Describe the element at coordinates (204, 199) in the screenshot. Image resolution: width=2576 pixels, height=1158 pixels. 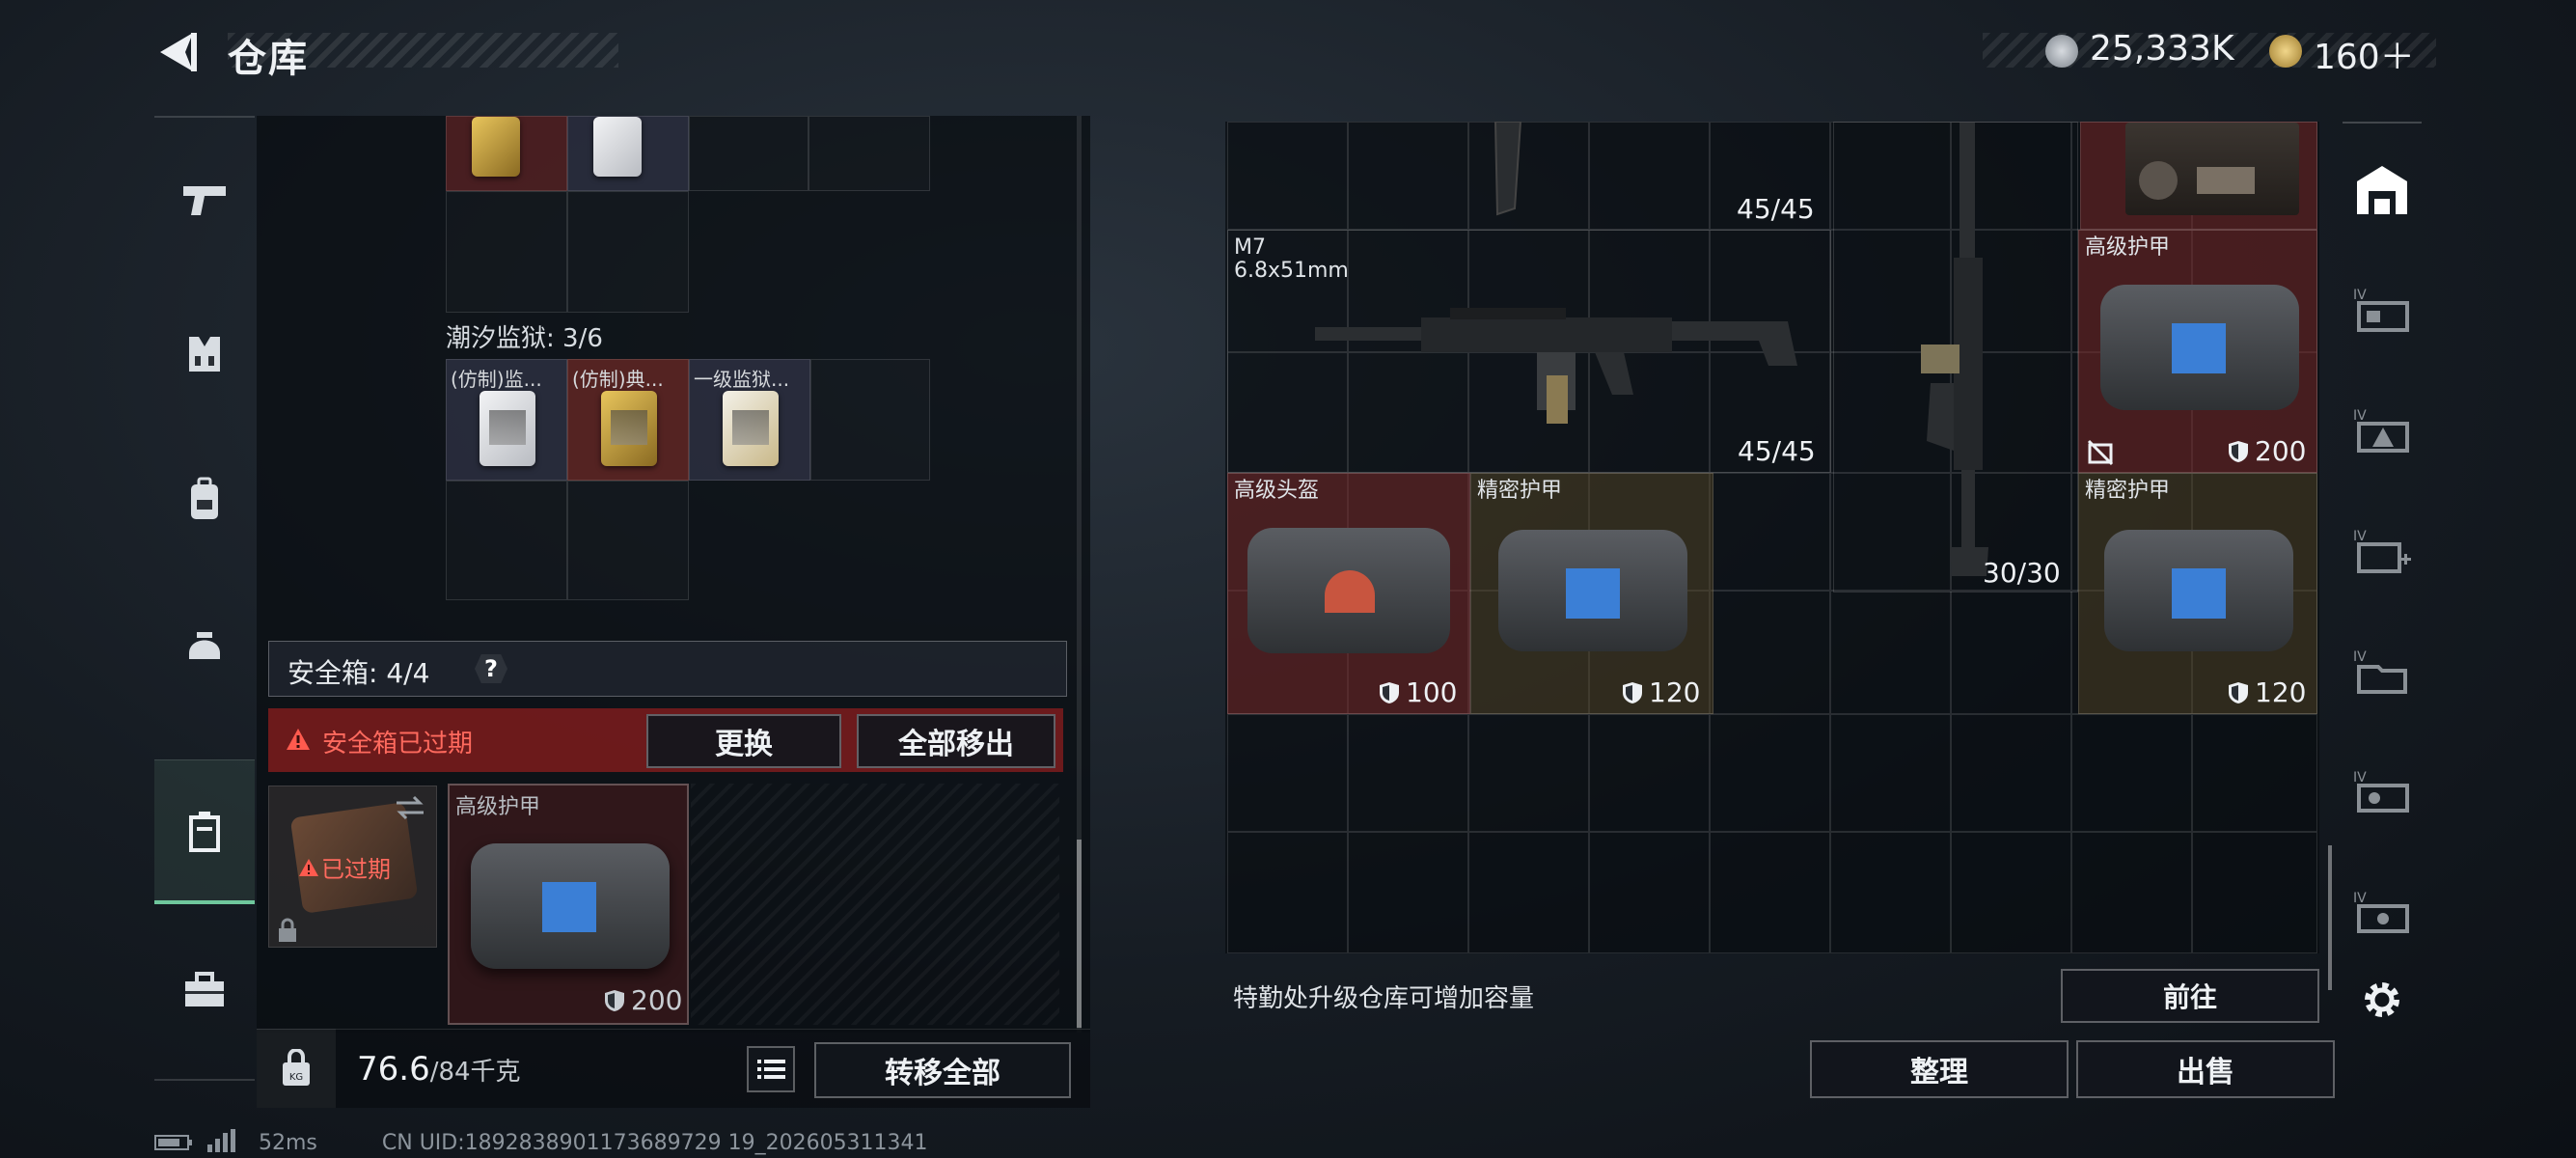
I see `nav-weapons` at that location.